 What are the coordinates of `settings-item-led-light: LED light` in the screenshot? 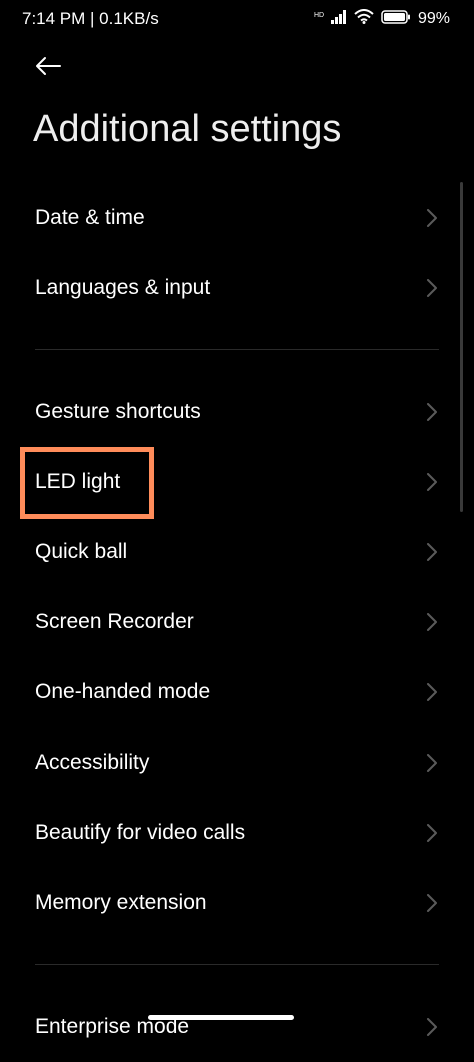 It's located at (237, 482).